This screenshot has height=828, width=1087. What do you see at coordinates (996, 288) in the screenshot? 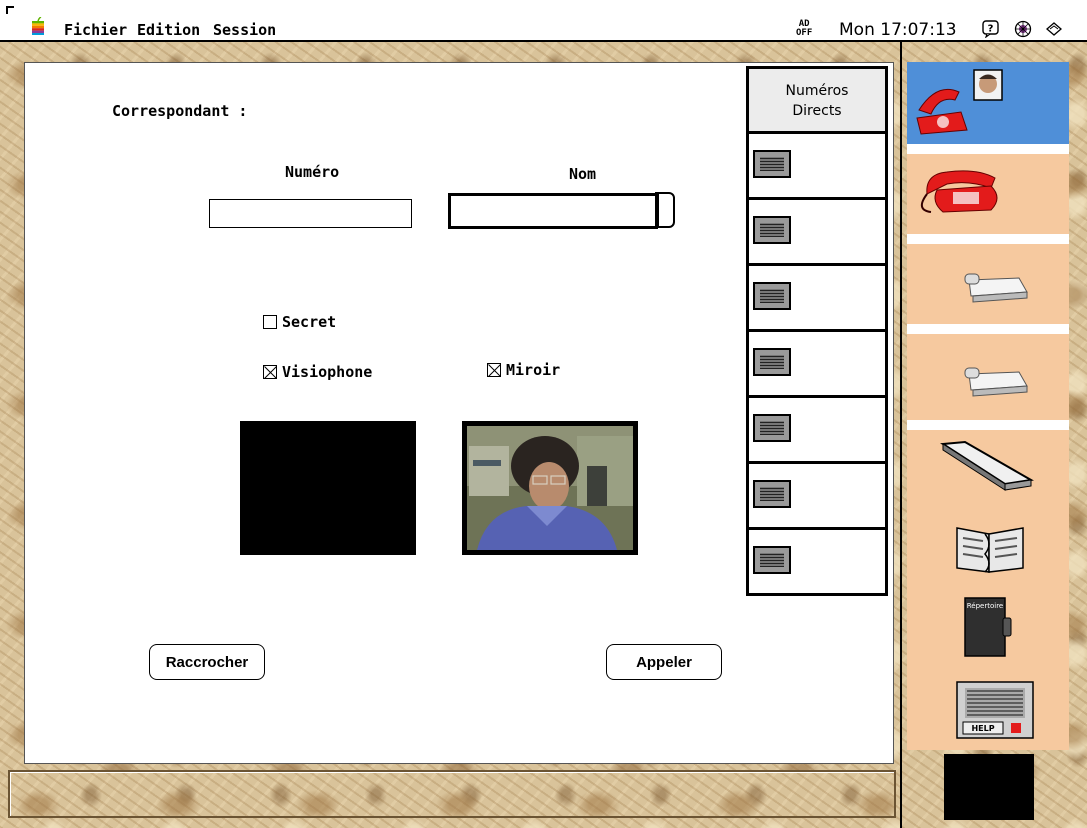
I see `fax-icon` at bounding box center [996, 288].